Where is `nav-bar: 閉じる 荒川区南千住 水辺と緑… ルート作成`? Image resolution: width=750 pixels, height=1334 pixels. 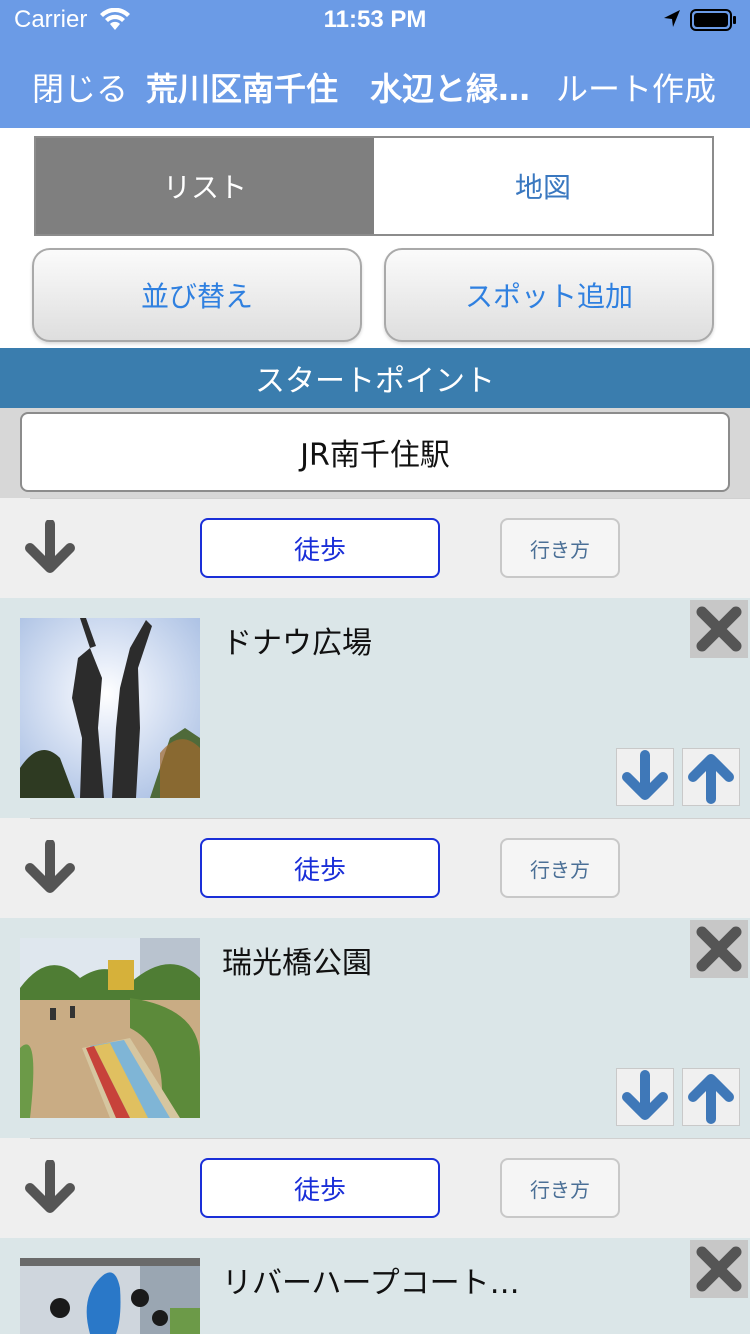 nav-bar: 閉じる 荒川区南千住 水辺と緑… ルート作成 is located at coordinates (375, 84).